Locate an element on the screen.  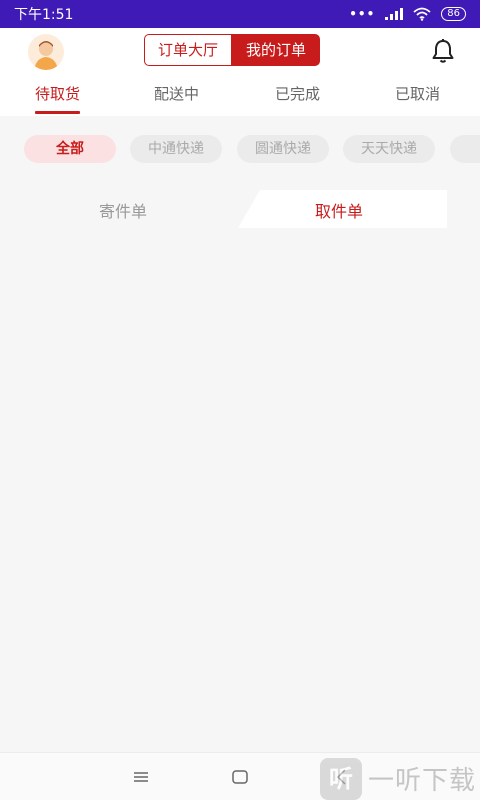
wifi-icon is located at coordinates (422, 14).